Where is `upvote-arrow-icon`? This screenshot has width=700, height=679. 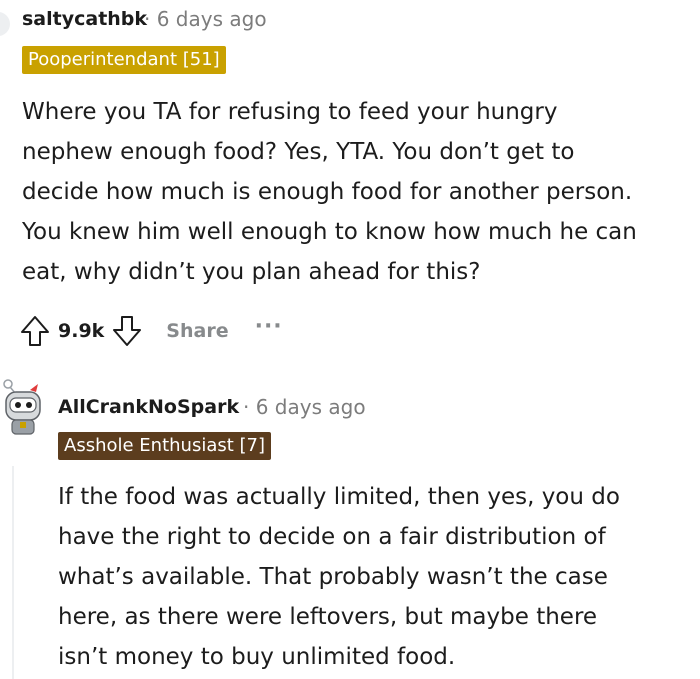
upvote-arrow-icon is located at coordinates (35, 331).